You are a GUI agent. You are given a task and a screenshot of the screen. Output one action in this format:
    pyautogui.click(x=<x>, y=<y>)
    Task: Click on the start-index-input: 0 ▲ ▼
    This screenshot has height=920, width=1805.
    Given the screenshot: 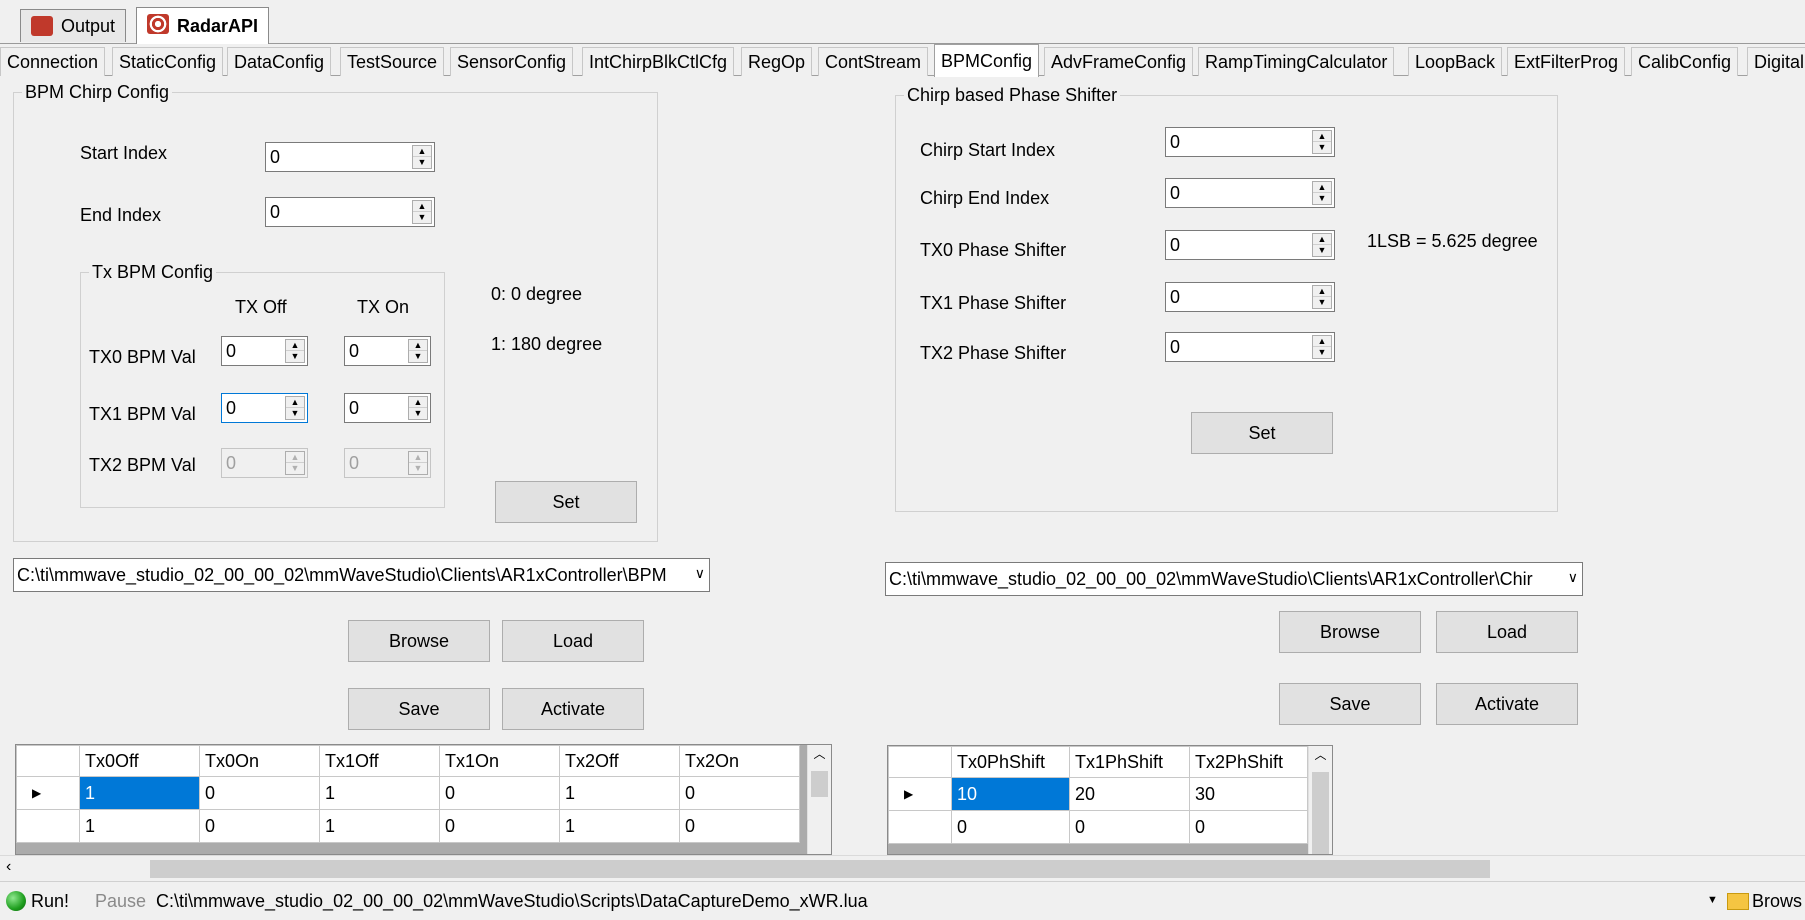 What is the action you would take?
    pyautogui.click(x=350, y=157)
    